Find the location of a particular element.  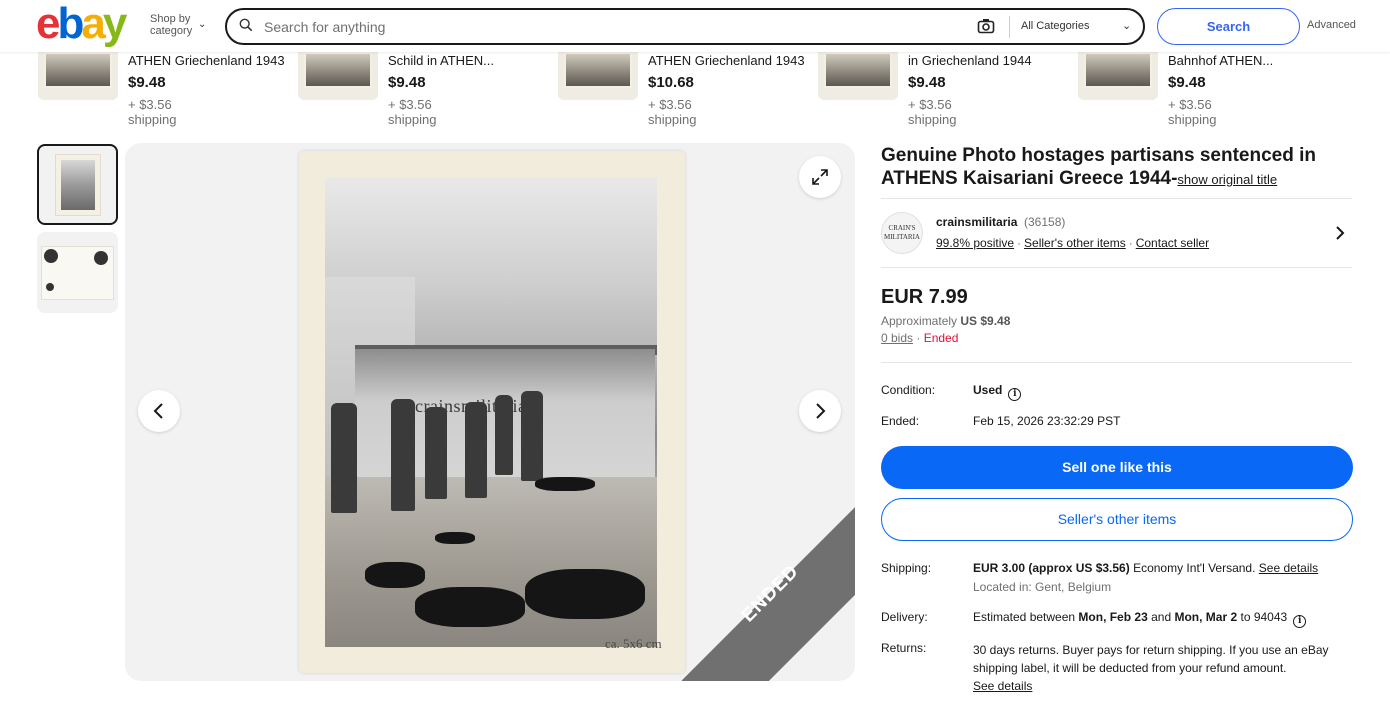

expand-icon is located at coordinates (820, 177).